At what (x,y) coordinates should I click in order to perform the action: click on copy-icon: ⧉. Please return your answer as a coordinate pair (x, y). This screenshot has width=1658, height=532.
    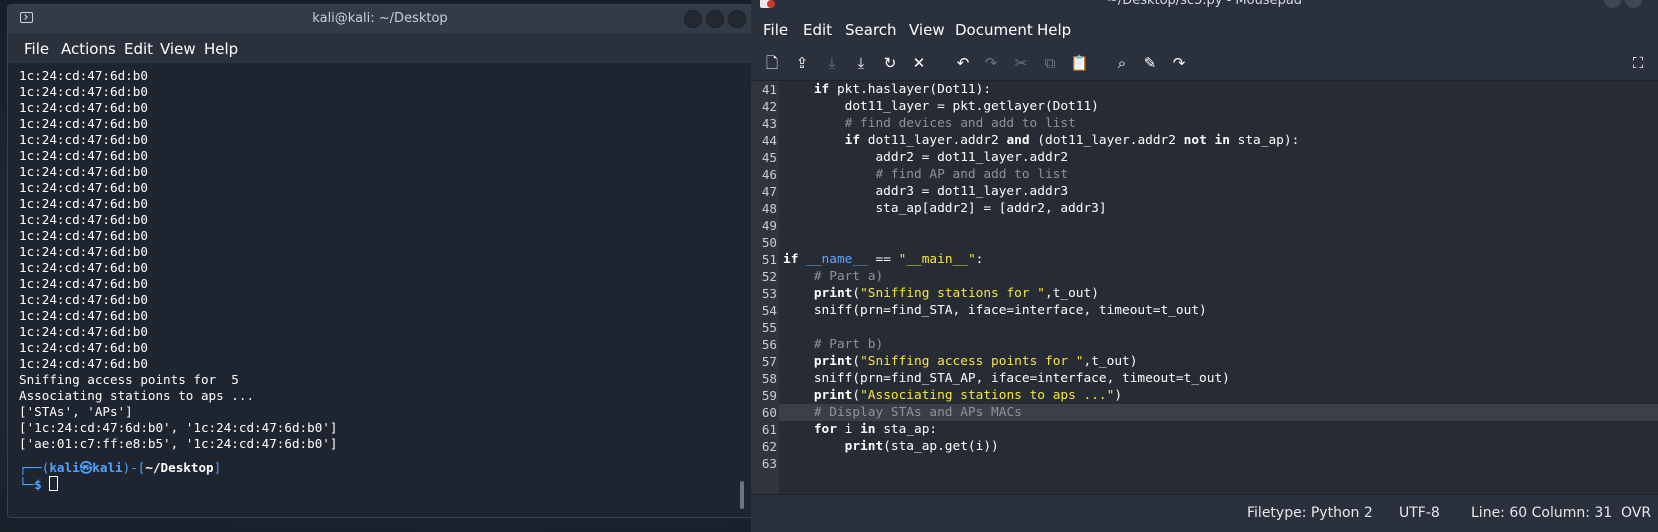
    Looking at the image, I should click on (1050, 63).